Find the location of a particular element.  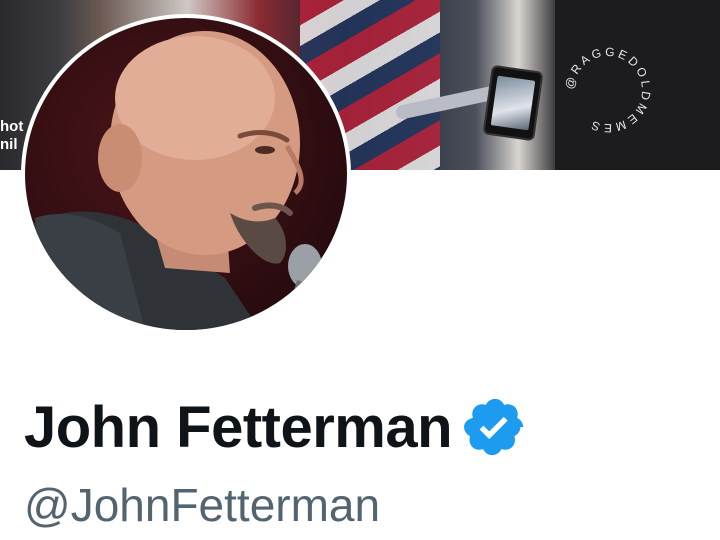

profile-name-row: John Fetterman is located at coordinates (276, 427).